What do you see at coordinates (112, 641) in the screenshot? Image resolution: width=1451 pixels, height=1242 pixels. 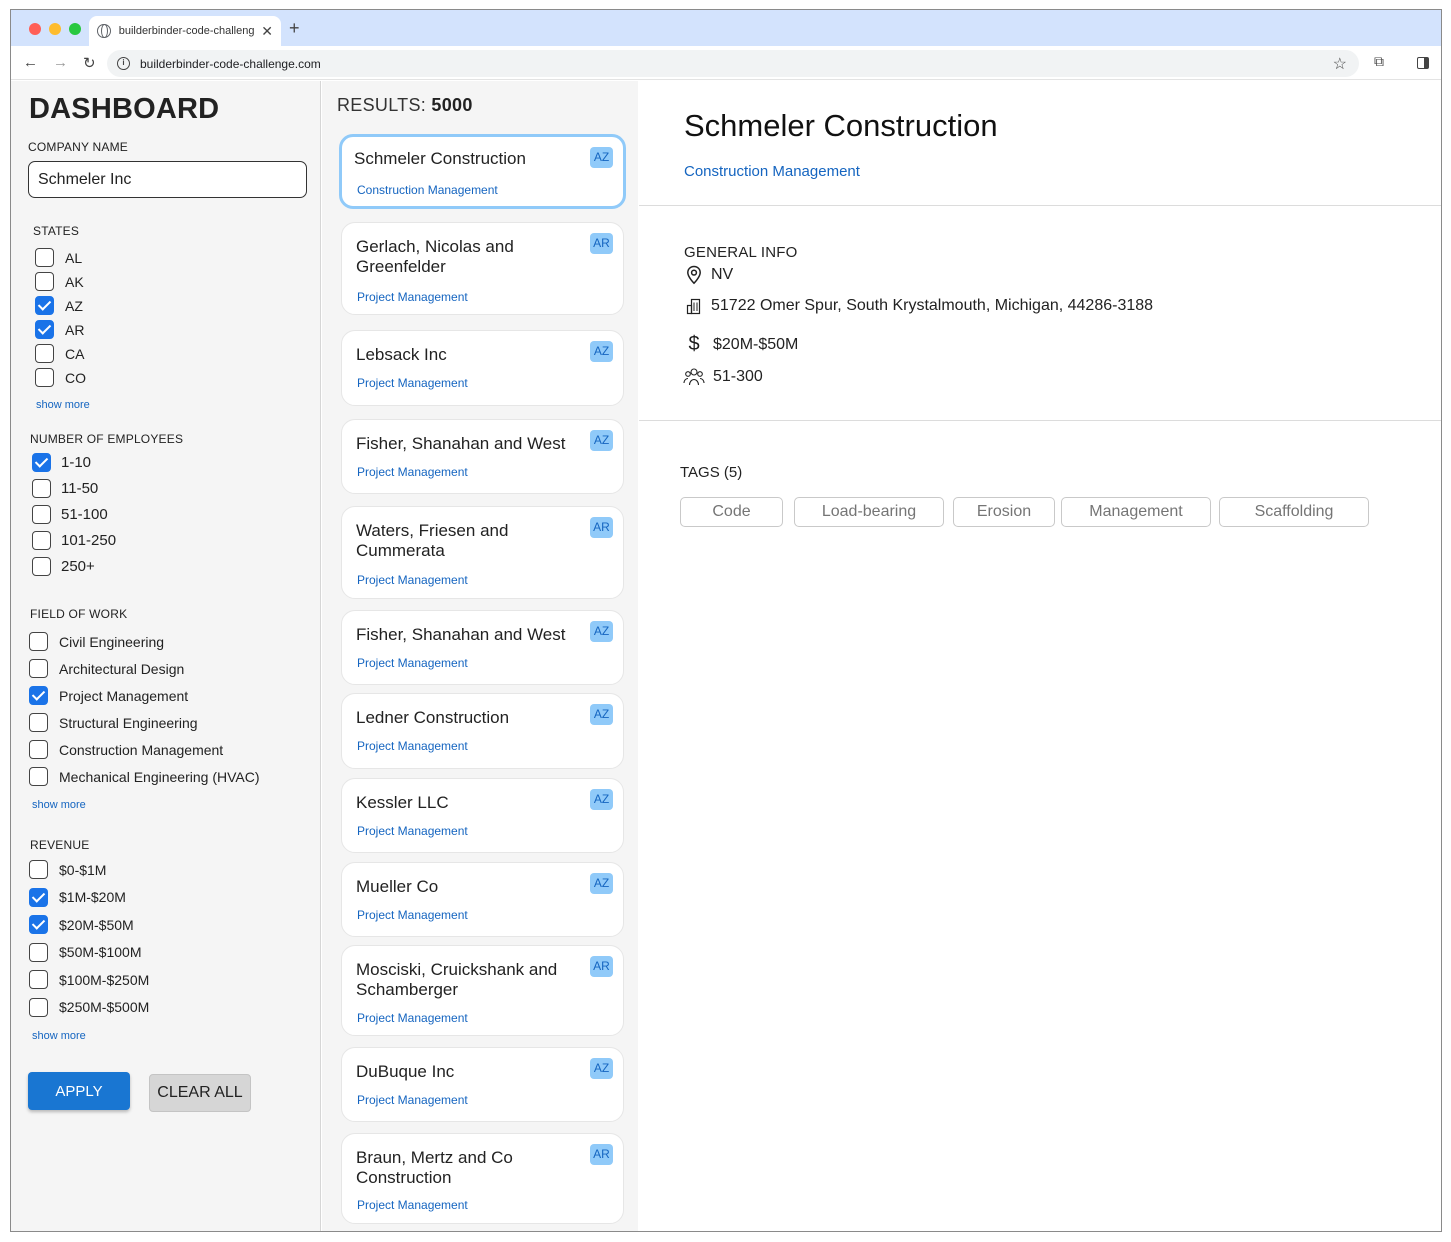 I see `field-option-label: Civil Engineering` at bounding box center [112, 641].